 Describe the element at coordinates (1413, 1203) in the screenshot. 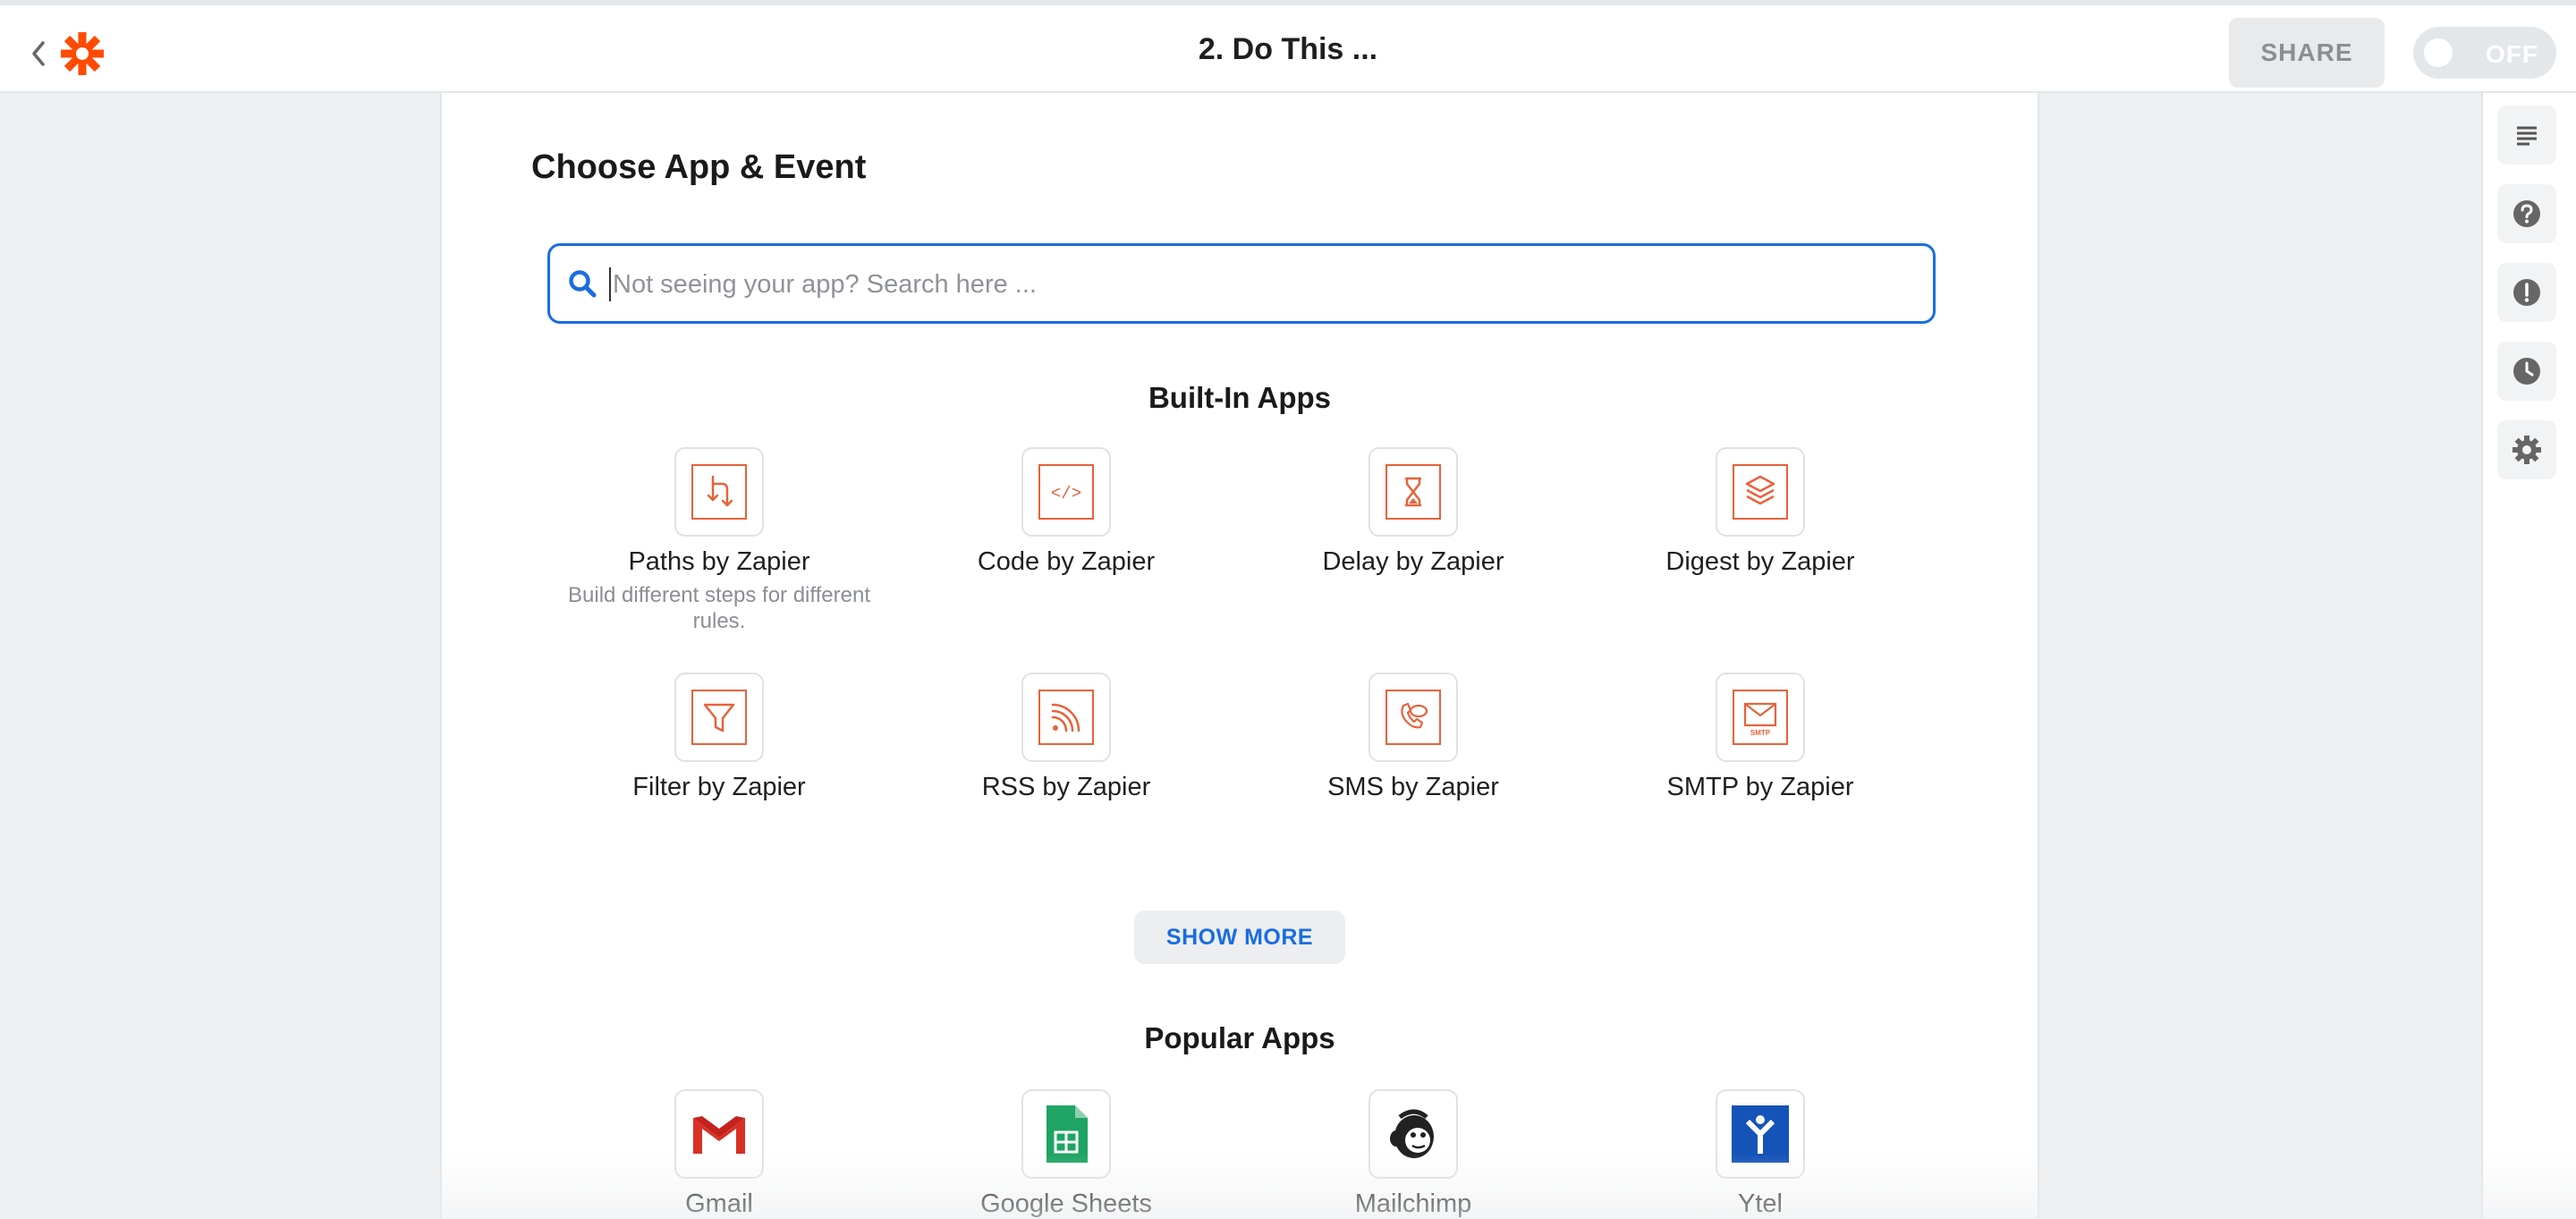

I see `app-name: Mailchimp` at that location.